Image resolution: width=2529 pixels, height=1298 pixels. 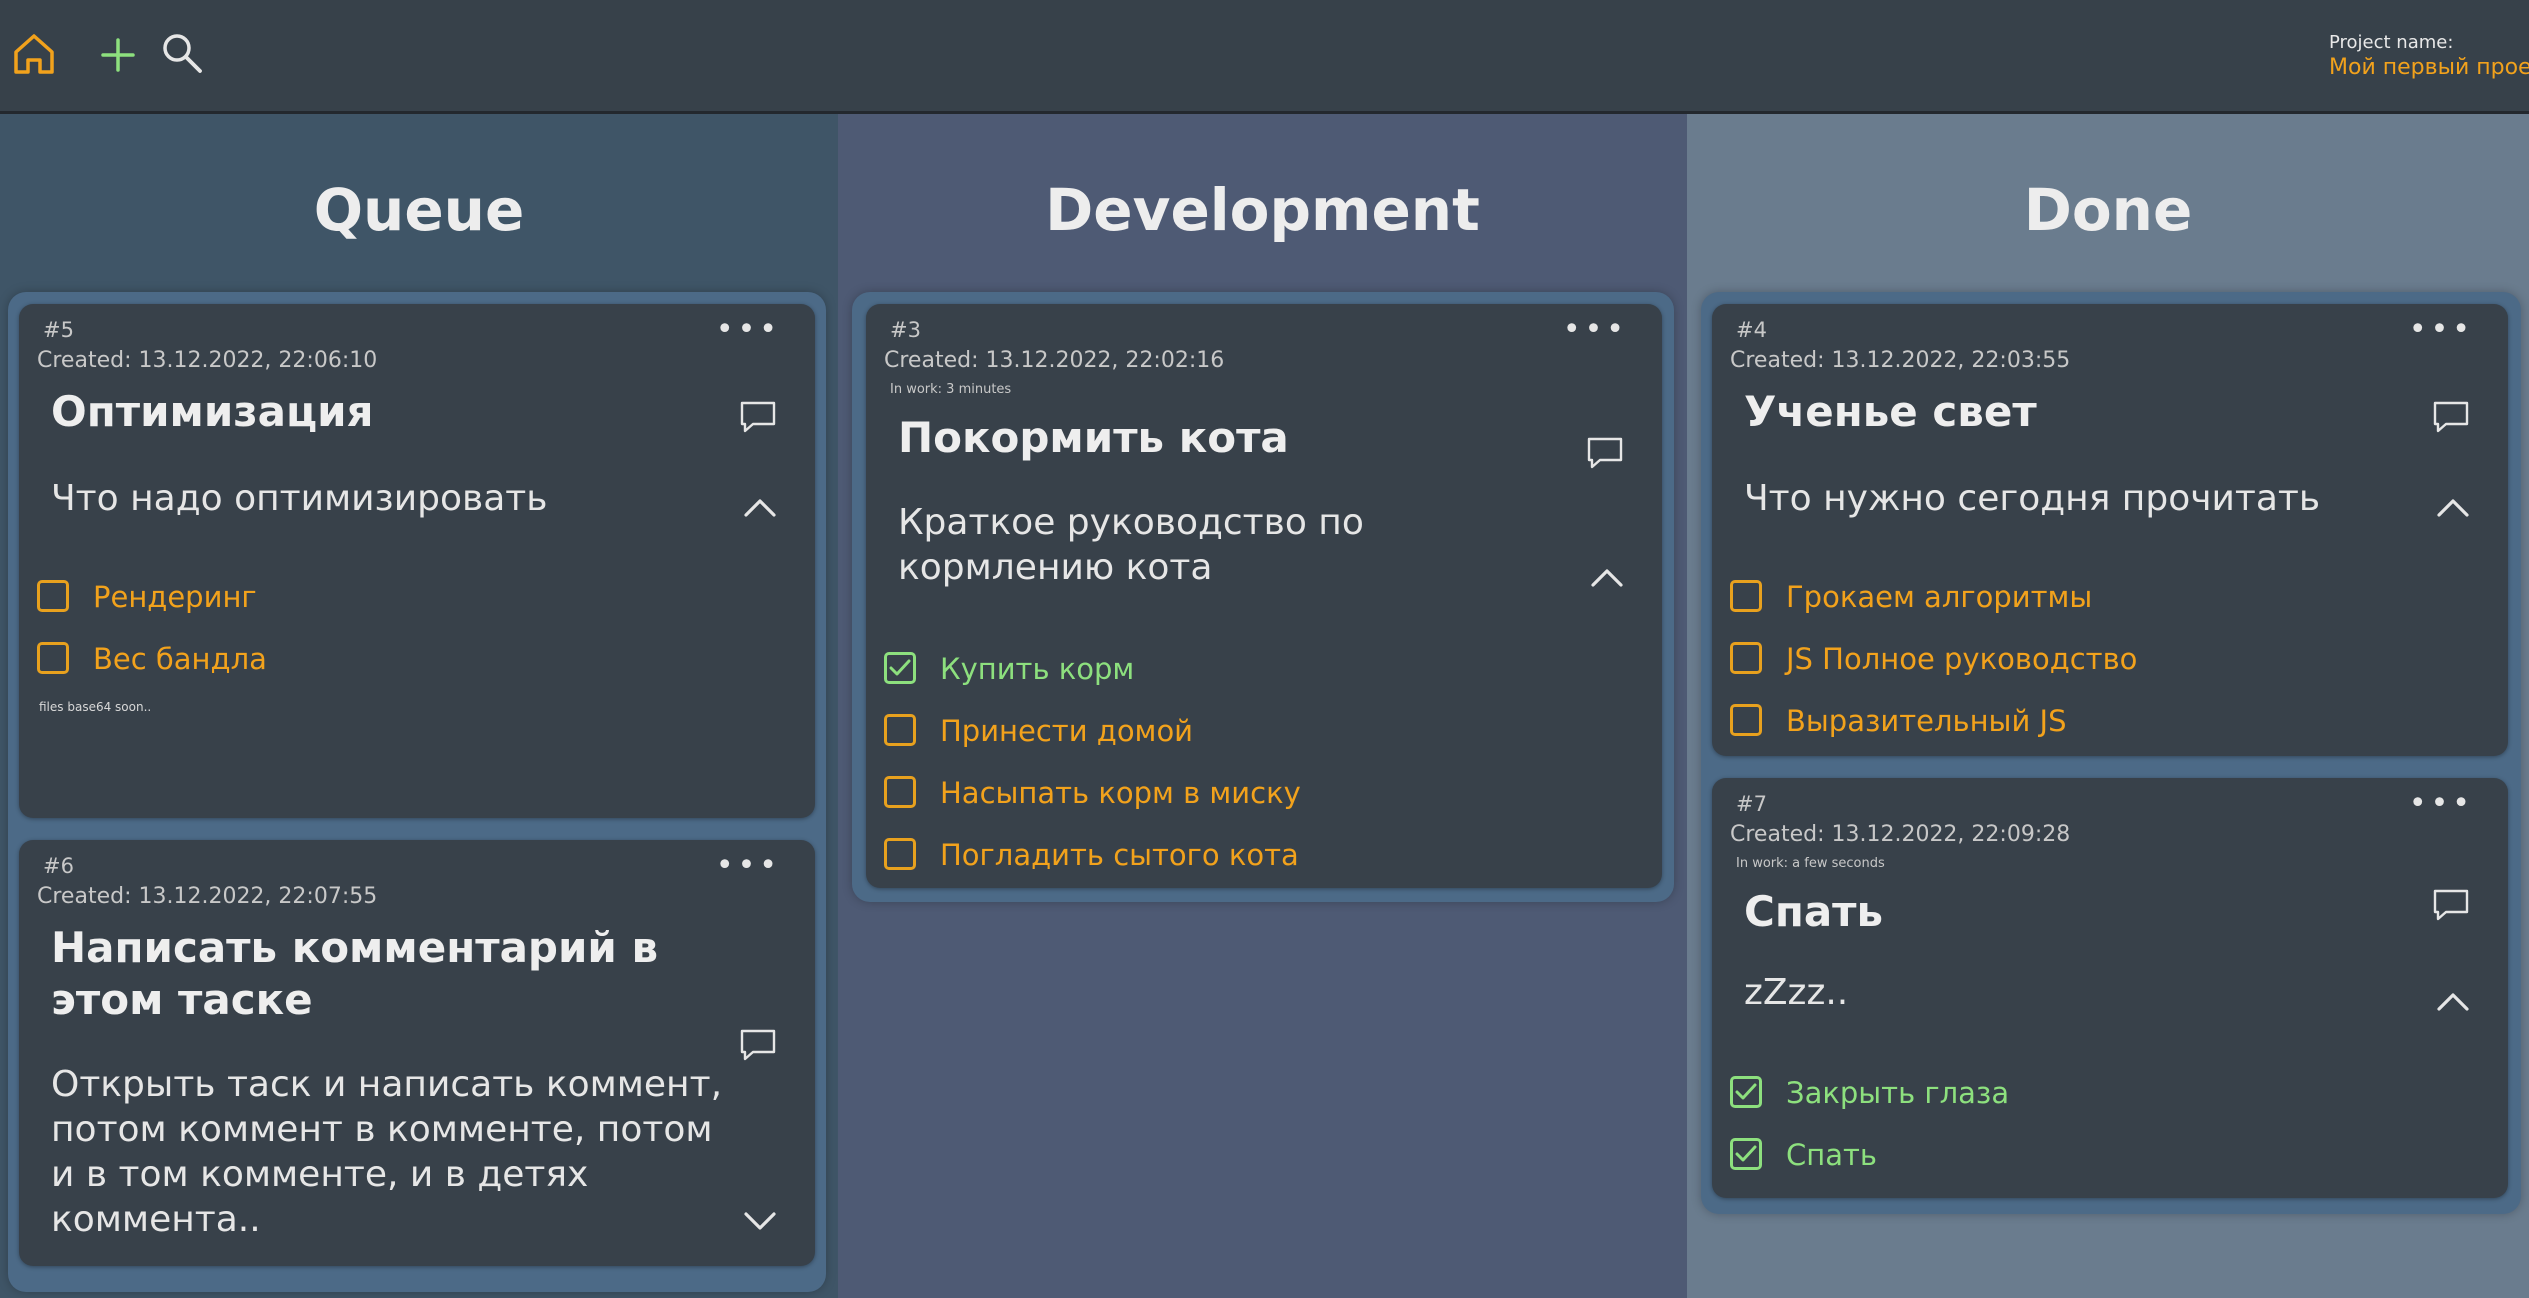 I want to click on checklist-item: Насыпать корм в миску, so click(x=1134, y=794).